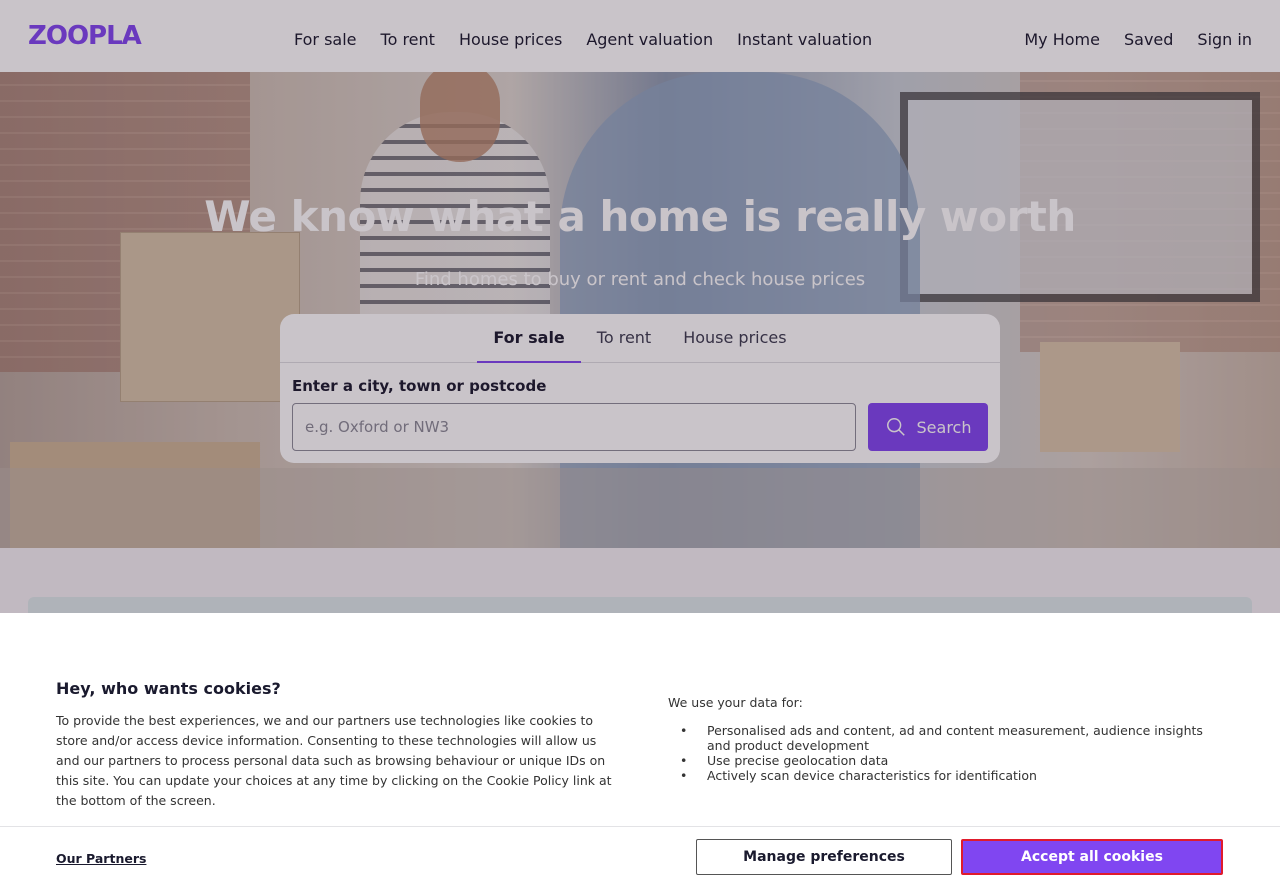 The height and width of the screenshot is (887, 1280). What do you see at coordinates (735, 702) in the screenshot?
I see `data-use-label: We use your data for:` at bounding box center [735, 702].